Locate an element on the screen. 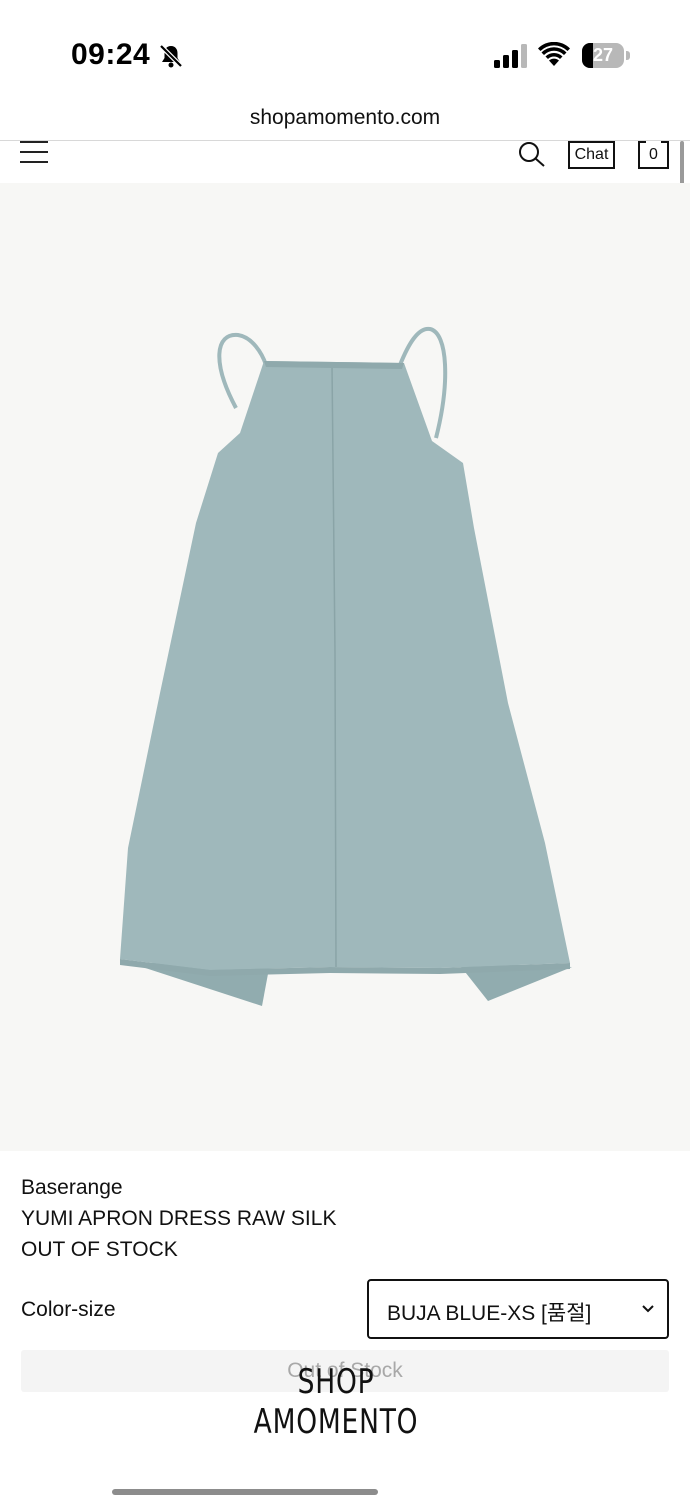 The width and height of the screenshot is (690, 1500). logo-line-1: SHOP is located at coordinates (336, 1382).